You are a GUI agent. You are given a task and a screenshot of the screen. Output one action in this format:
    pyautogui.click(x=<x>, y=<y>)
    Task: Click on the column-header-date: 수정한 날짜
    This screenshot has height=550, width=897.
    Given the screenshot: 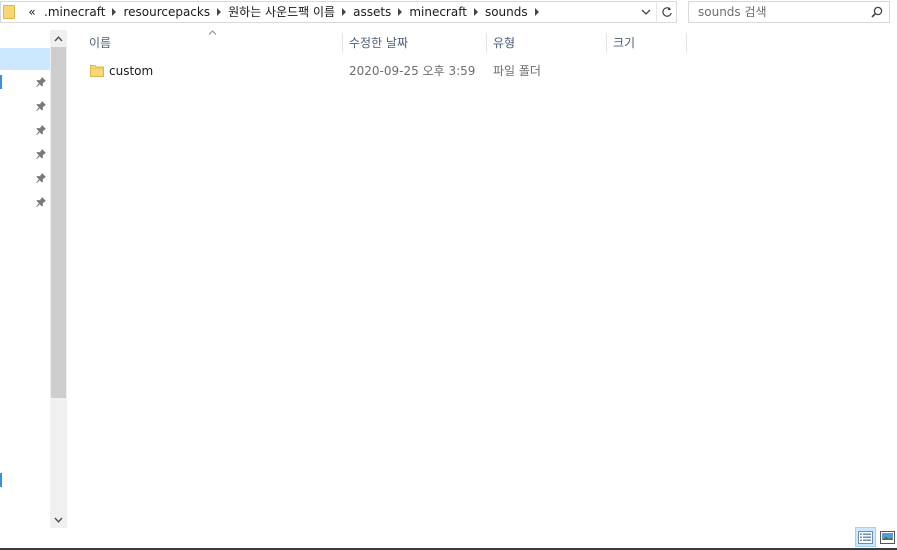 What is the action you would take?
    pyautogui.click(x=415, y=43)
    